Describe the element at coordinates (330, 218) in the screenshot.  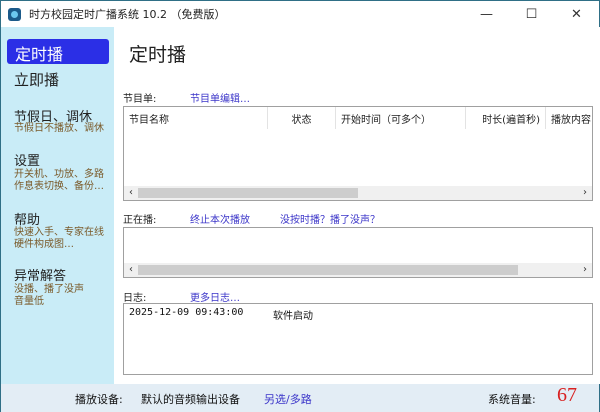
I see `troubleshoot-link: 没按时播？播了没声？` at that location.